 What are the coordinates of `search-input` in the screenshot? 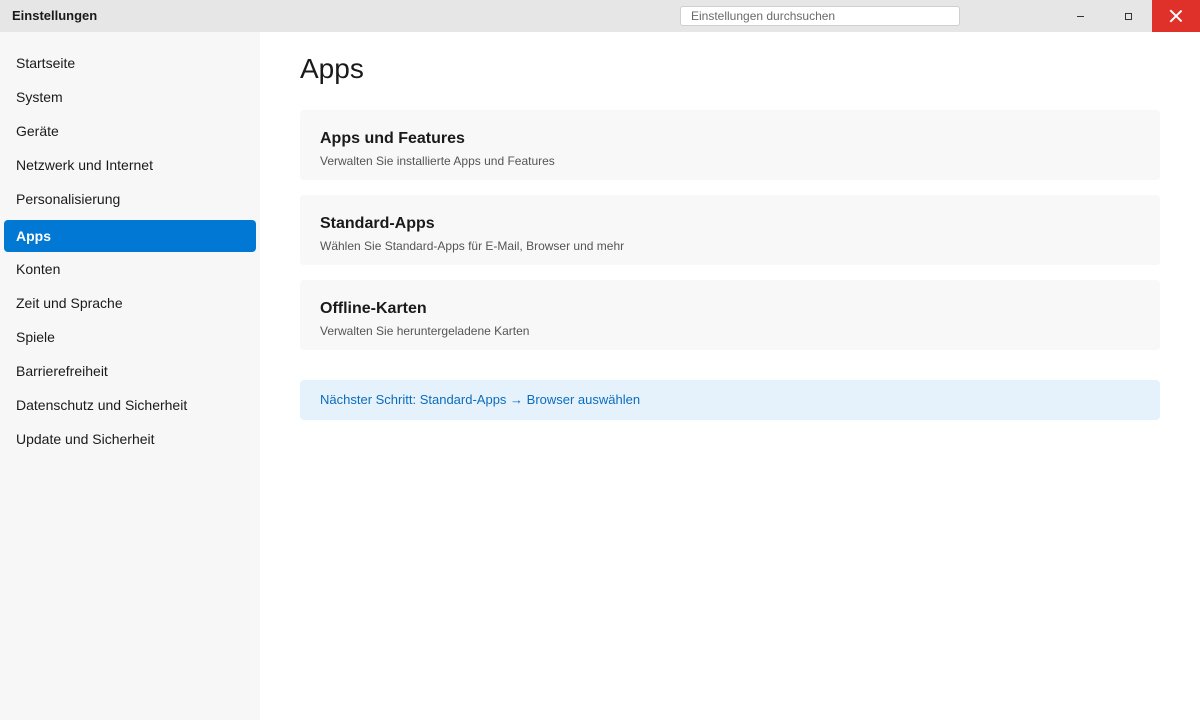 It's located at (820, 16).